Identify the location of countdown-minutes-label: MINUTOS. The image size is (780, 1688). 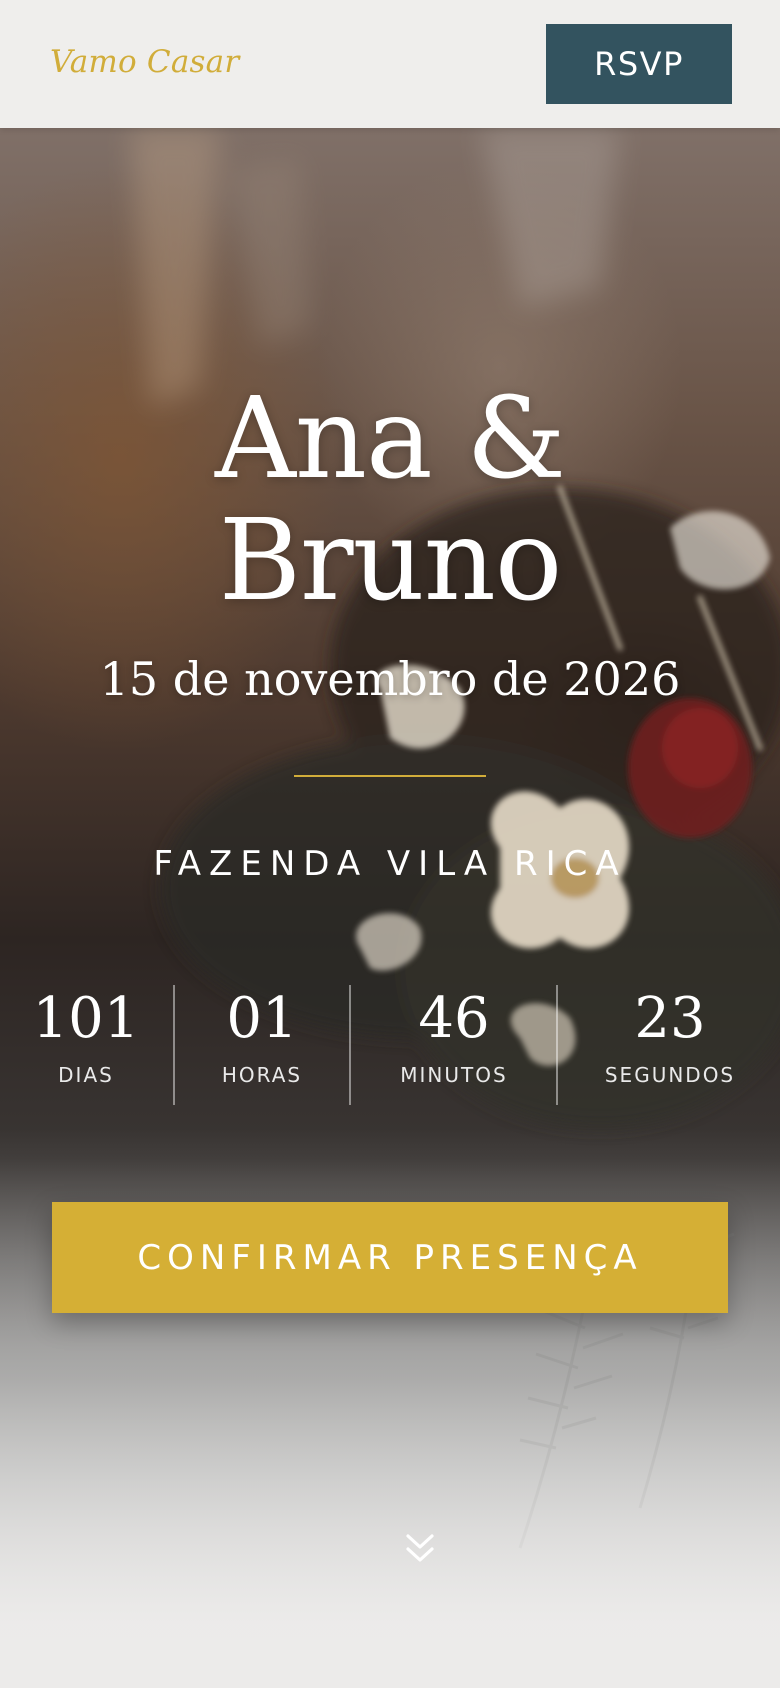
(454, 1075).